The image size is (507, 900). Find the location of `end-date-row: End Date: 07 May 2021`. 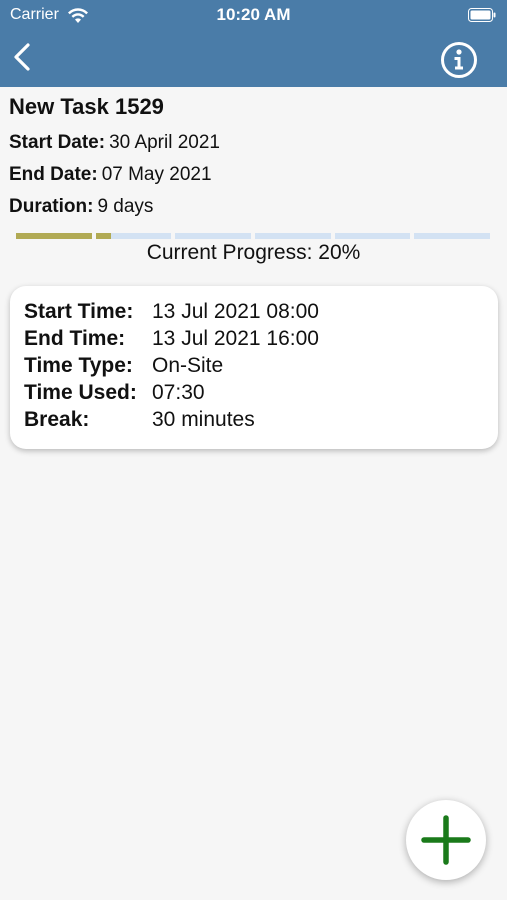

end-date-row: End Date: 07 May 2021 is located at coordinates (110, 175).